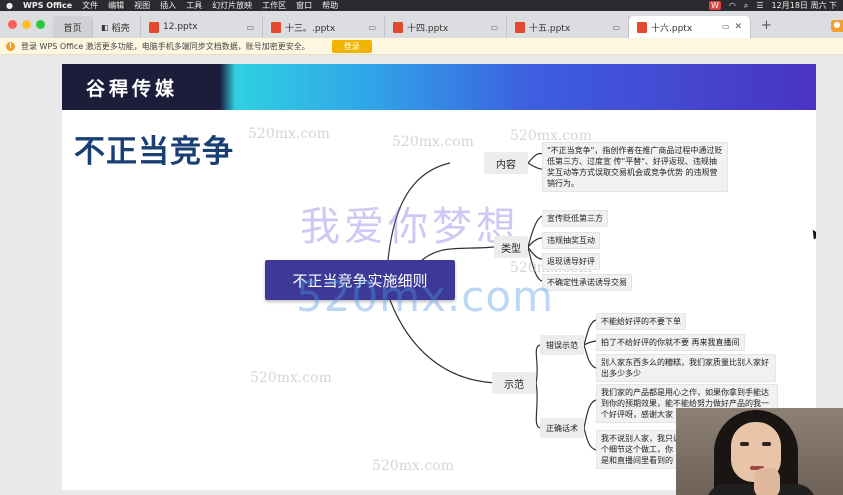 The height and width of the screenshot is (495, 843). What do you see at coordinates (310, 28) in the screenshot?
I see `tab-label: 十三。.pptx` at bounding box center [310, 28].